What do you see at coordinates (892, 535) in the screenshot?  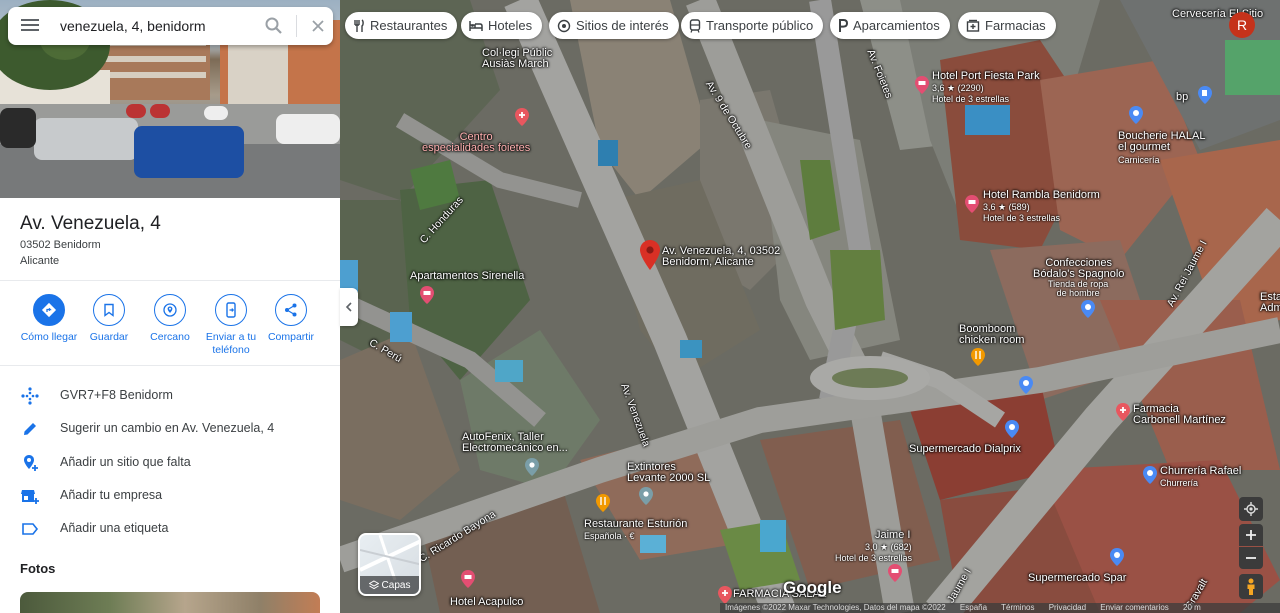 I see `poi-jaime-label: Jaime I` at bounding box center [892, 535].